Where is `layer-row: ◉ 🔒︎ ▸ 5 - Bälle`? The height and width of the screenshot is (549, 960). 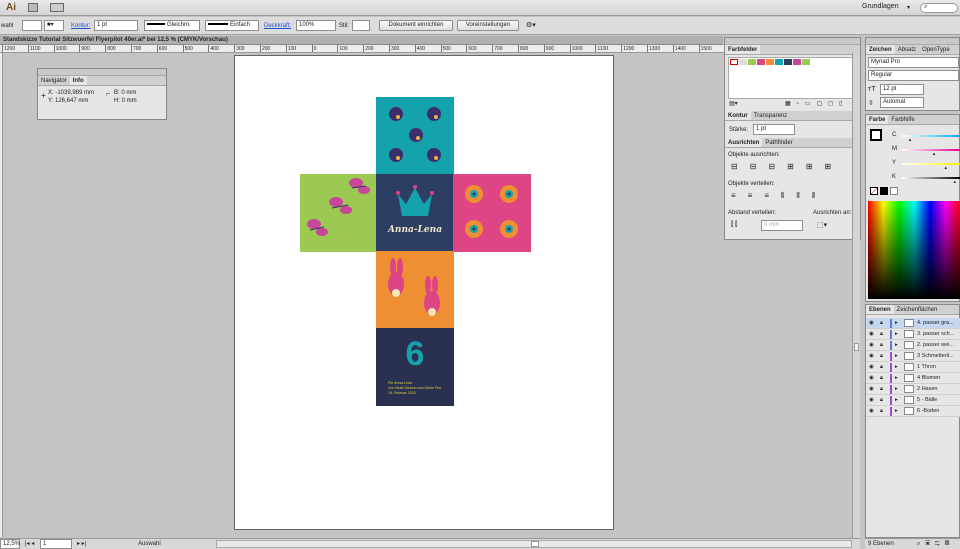
layer-row: ◉ 🔒︎ ▸ 5 - Bälle is located at coordinates (913, 400).